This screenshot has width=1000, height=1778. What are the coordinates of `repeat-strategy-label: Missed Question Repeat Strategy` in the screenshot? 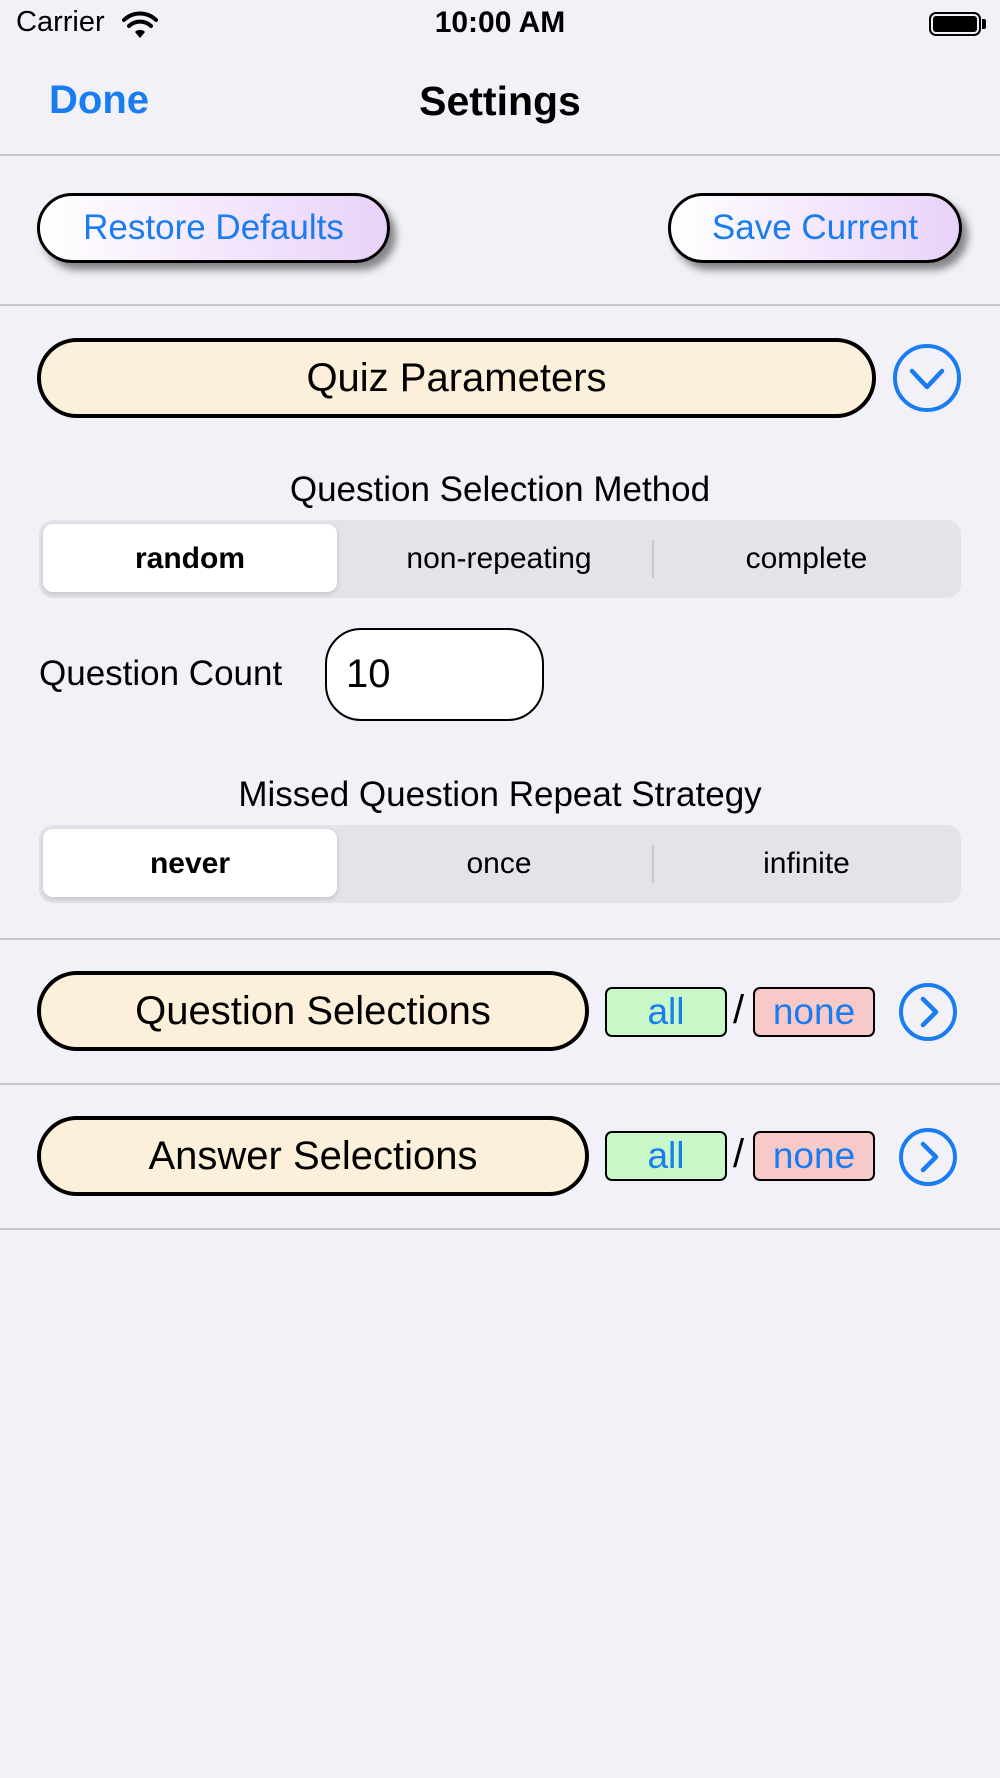 It's located at (500, 794).